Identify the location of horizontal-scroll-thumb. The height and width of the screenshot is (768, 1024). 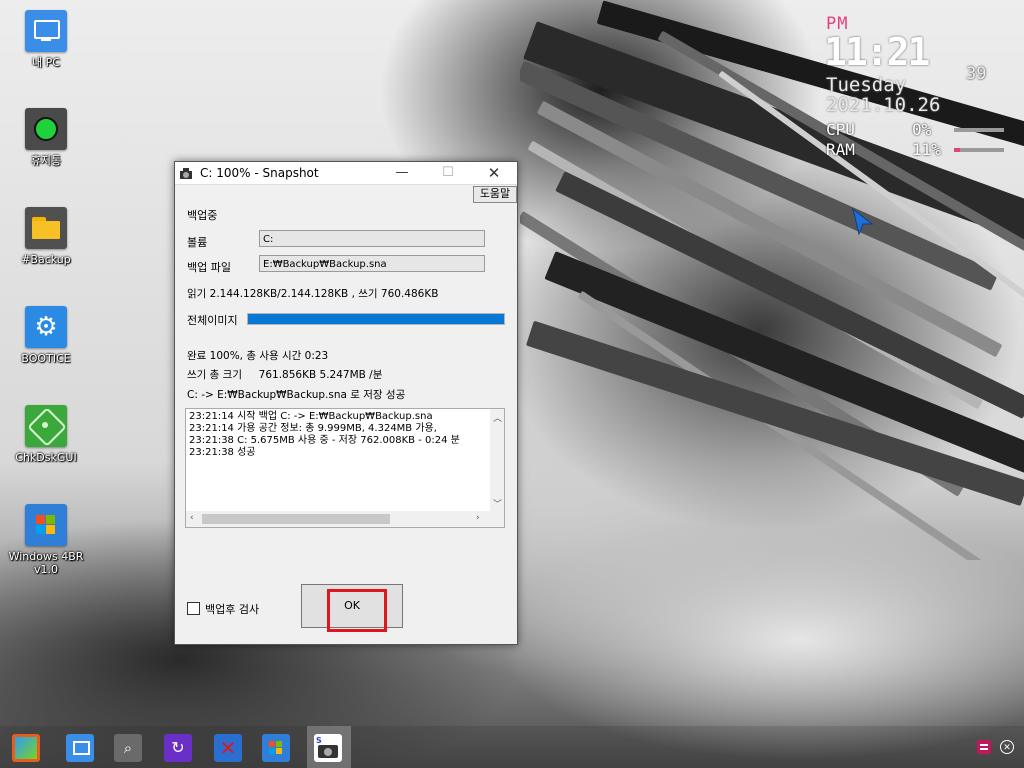
(296, 519).